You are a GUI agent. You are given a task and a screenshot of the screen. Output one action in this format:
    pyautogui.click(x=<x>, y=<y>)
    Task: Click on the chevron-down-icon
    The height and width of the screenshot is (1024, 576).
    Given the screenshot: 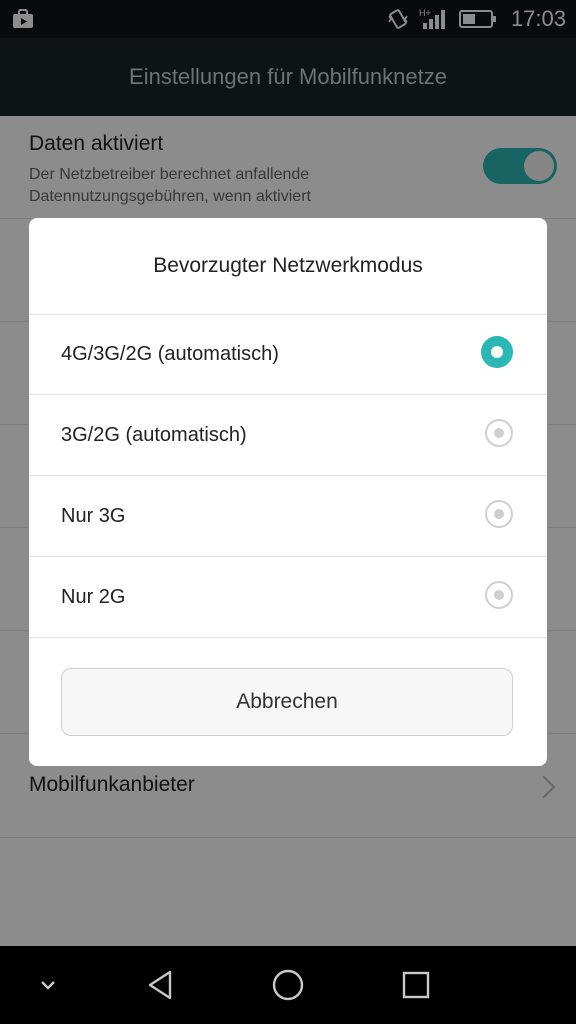 What is the action you would take?
    pyautogui.click(x=48, y=985)
    